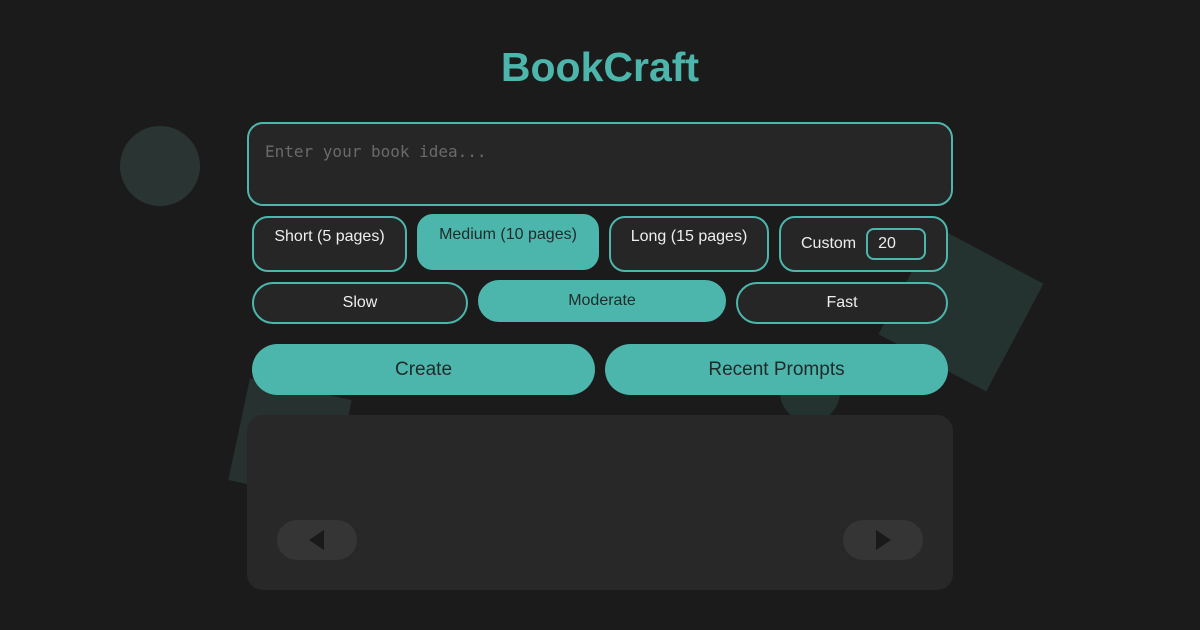  Describe the element at coordinates (896, 244) in the screenshot. I see `custom-pages-input` at that location.